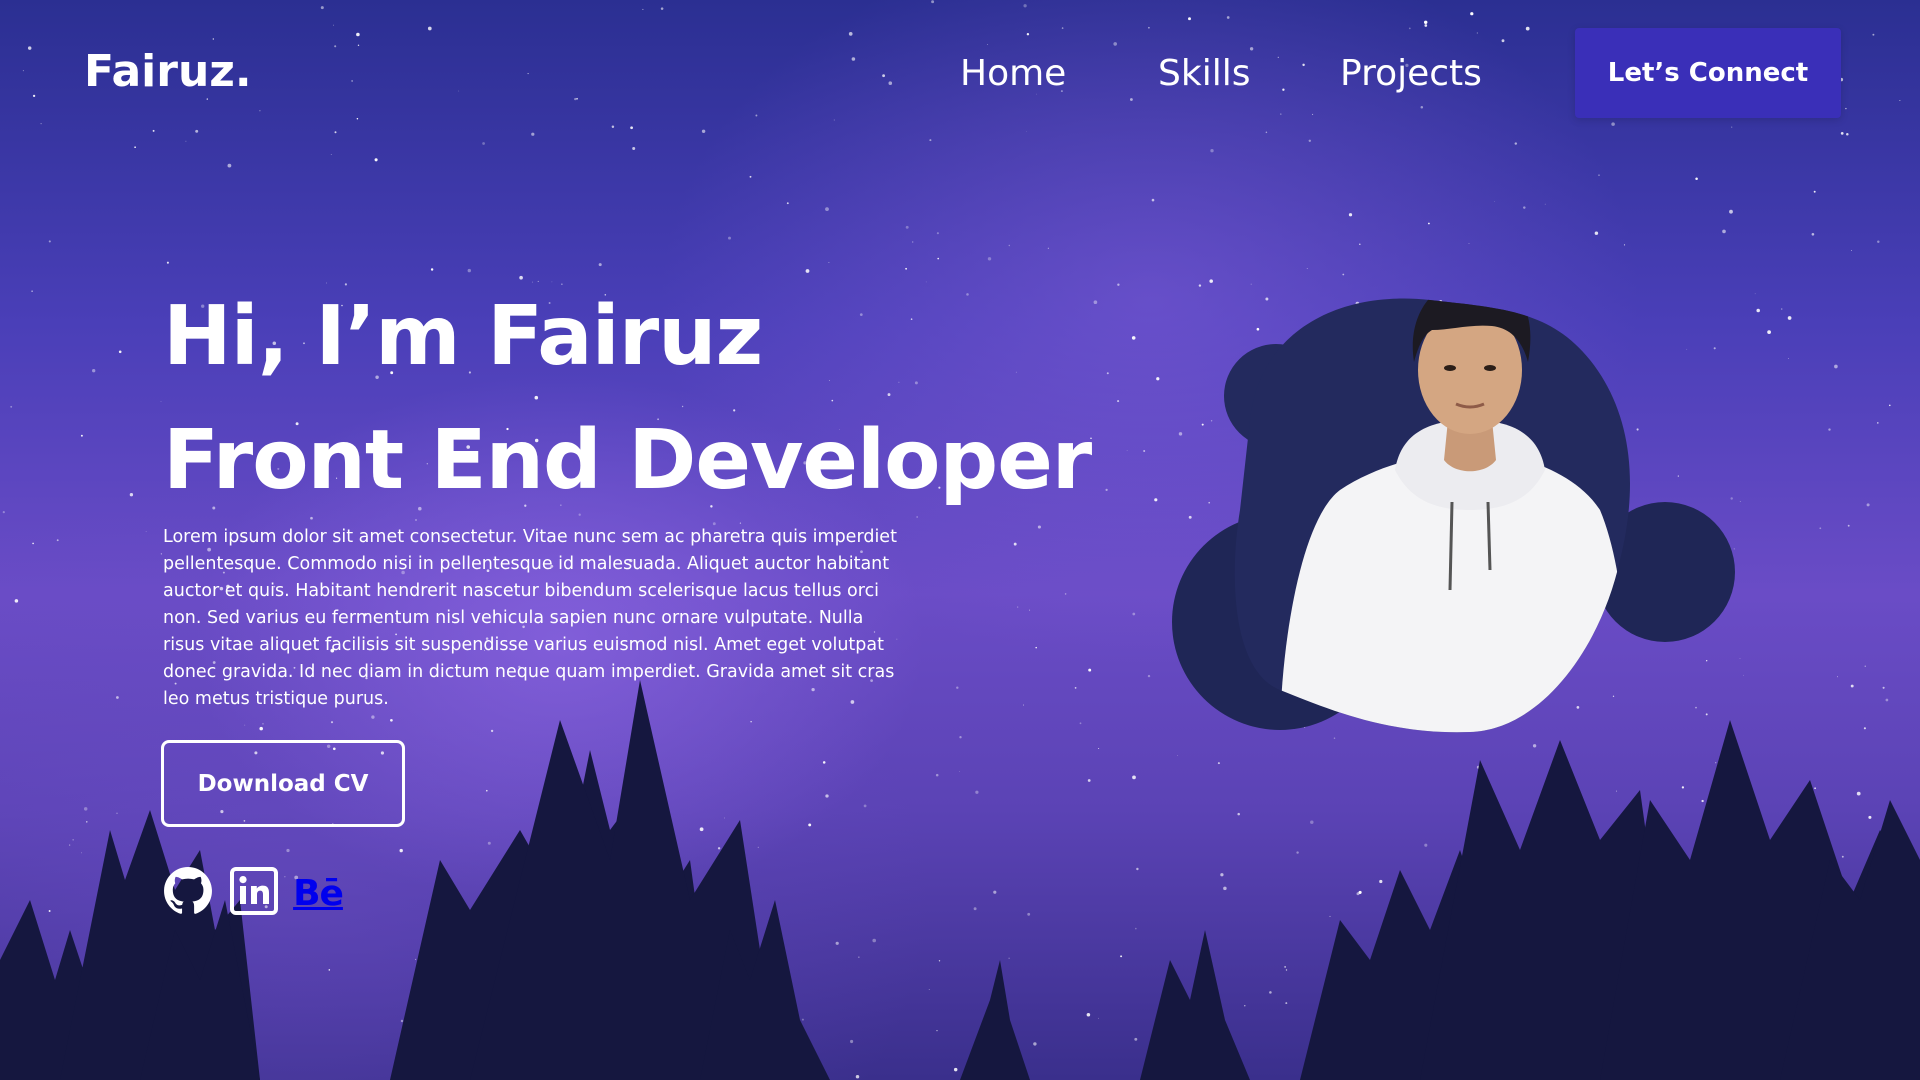 The width and height of the screenshot is (1920, 1080). What do you see at coordinates (1708, 73) in the screenshot?
I see `lets-connect-button: Let’s Connect` at bounding box center [1708, 73].